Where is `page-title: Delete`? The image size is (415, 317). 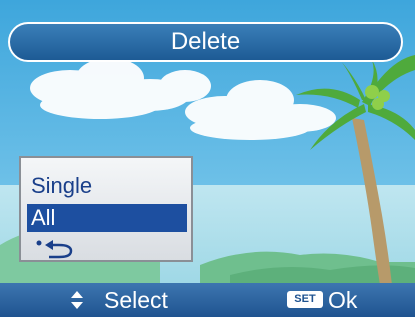
page-title: Delete is located at coordinates (205, 41).